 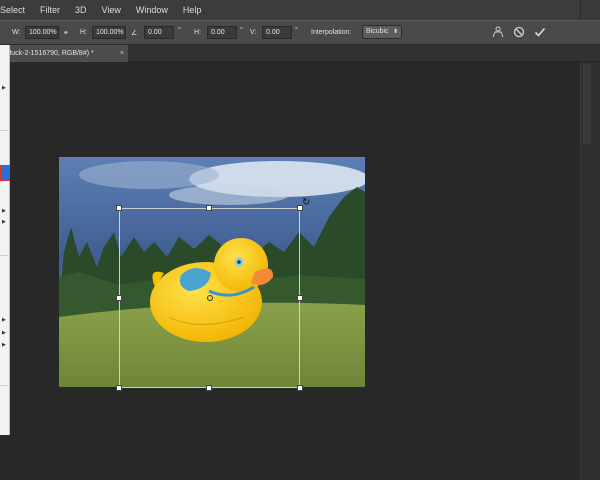 I want to click on cancel-icon, so click(x=519, y=33).